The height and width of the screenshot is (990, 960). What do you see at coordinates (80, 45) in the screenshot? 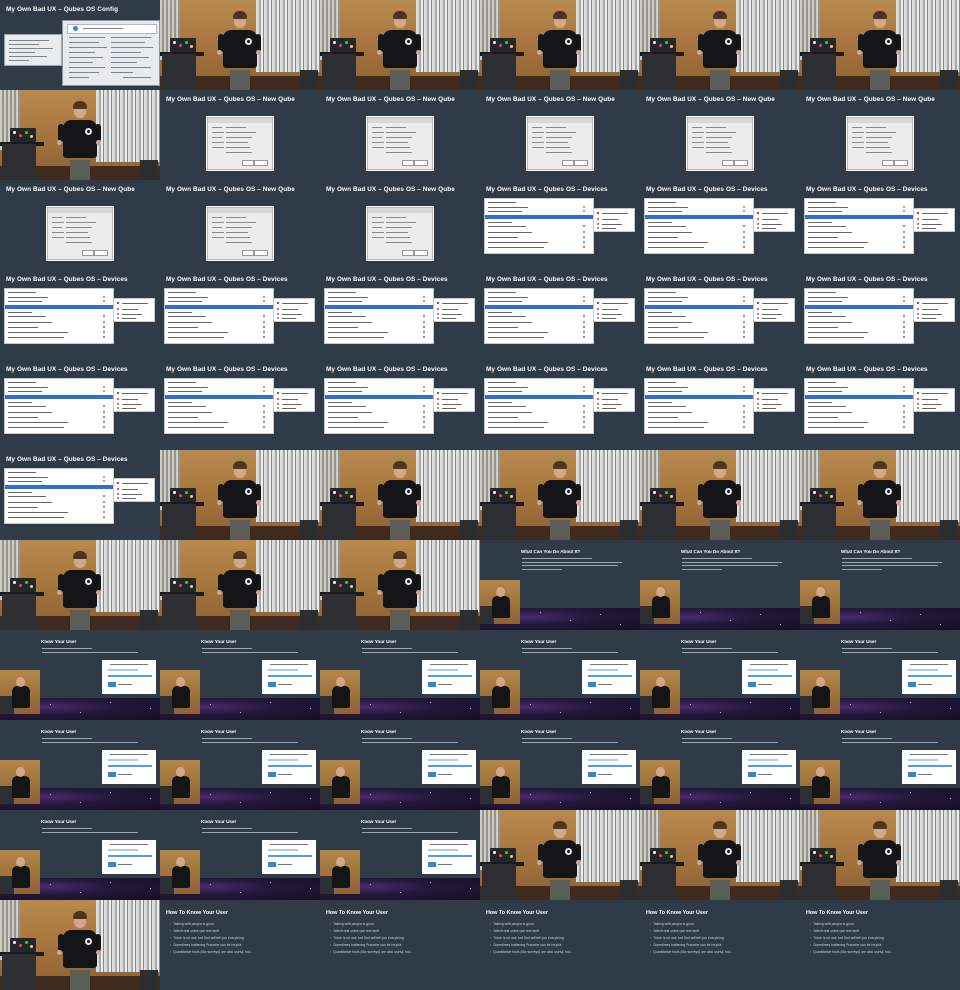
I see `slide-config-thumbnail-1: My Own Bad UX – Qubes OS Config` at bounding box center [80, 45].